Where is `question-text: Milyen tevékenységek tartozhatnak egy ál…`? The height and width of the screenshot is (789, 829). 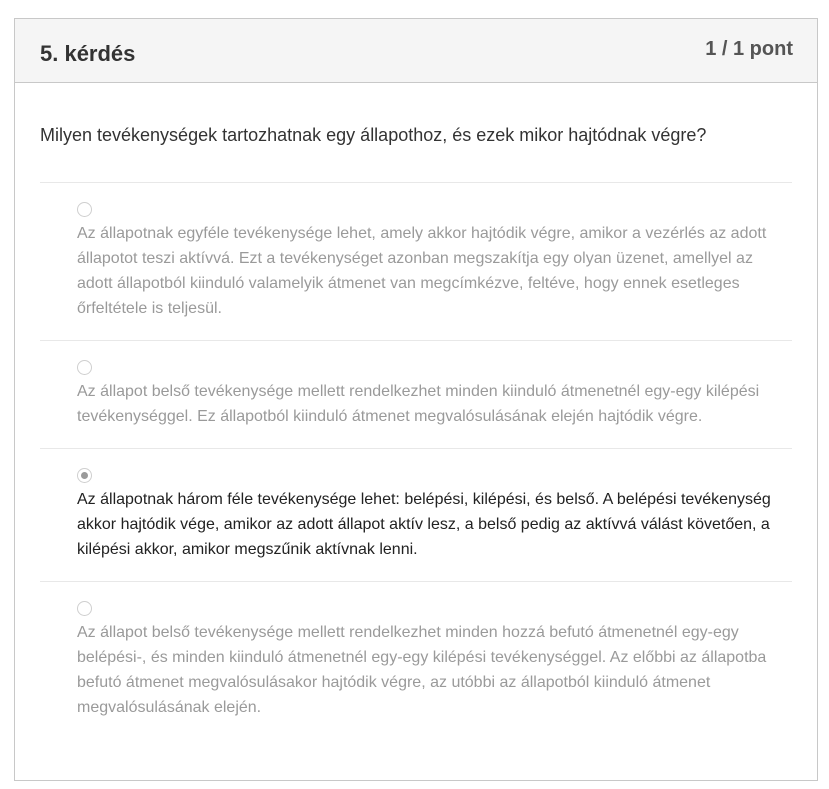
question-text: Milyen tevékenységek tartozhatnak egy ál… is located at coordinates (416, 133).